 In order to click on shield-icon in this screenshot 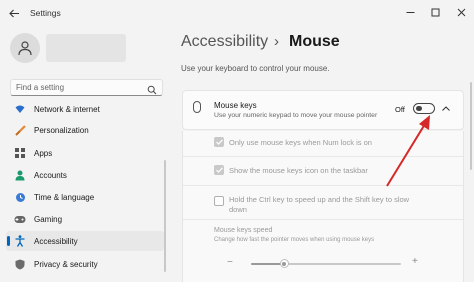, I will do `click(20, 264)`.